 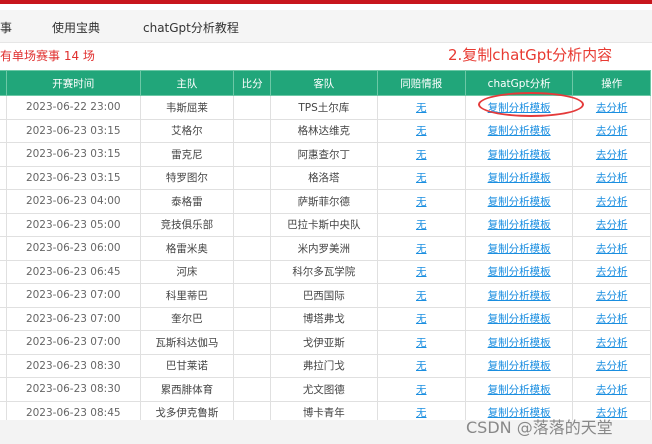 I want to click on home-team-cell: 累西腓体育, so click(x=187, y=389).